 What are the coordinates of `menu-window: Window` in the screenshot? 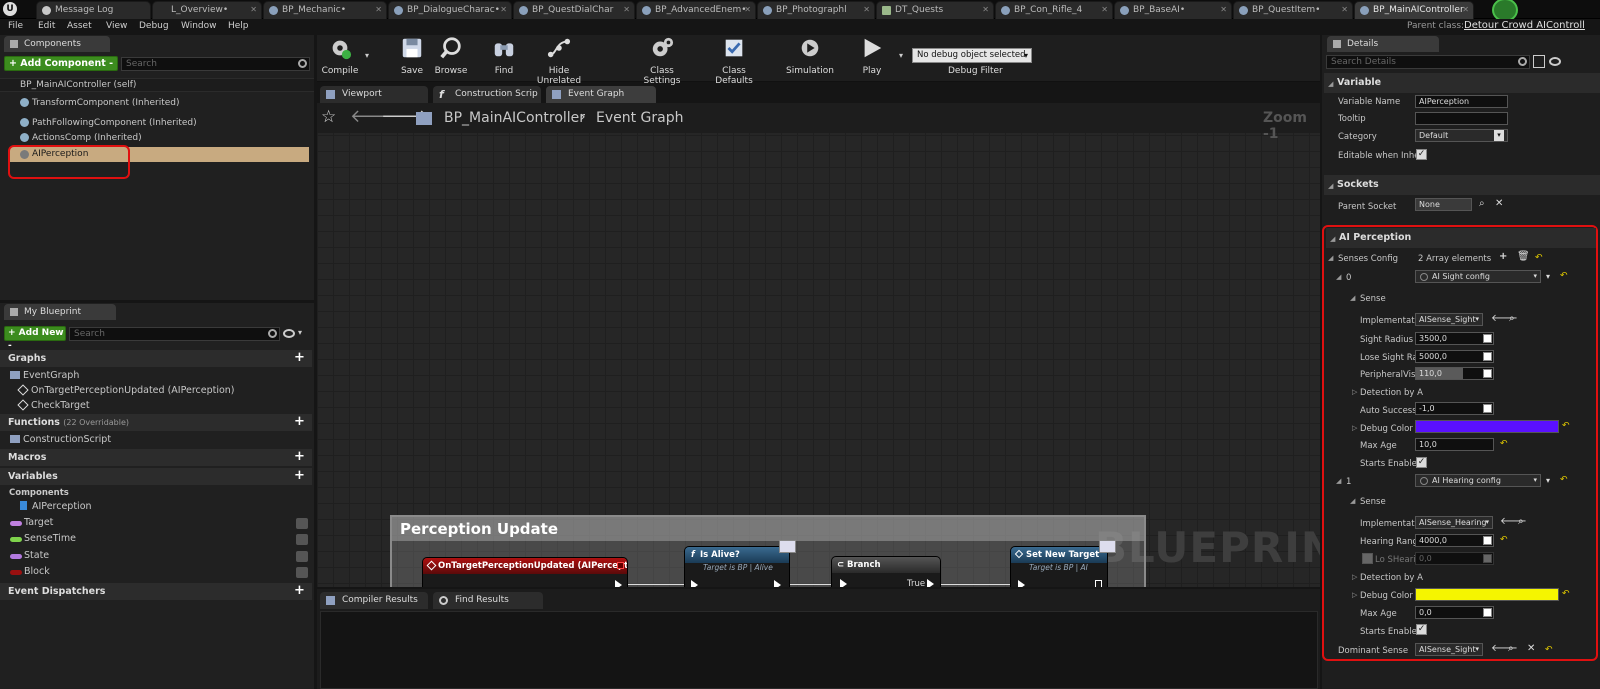 It's located at (199, 26).